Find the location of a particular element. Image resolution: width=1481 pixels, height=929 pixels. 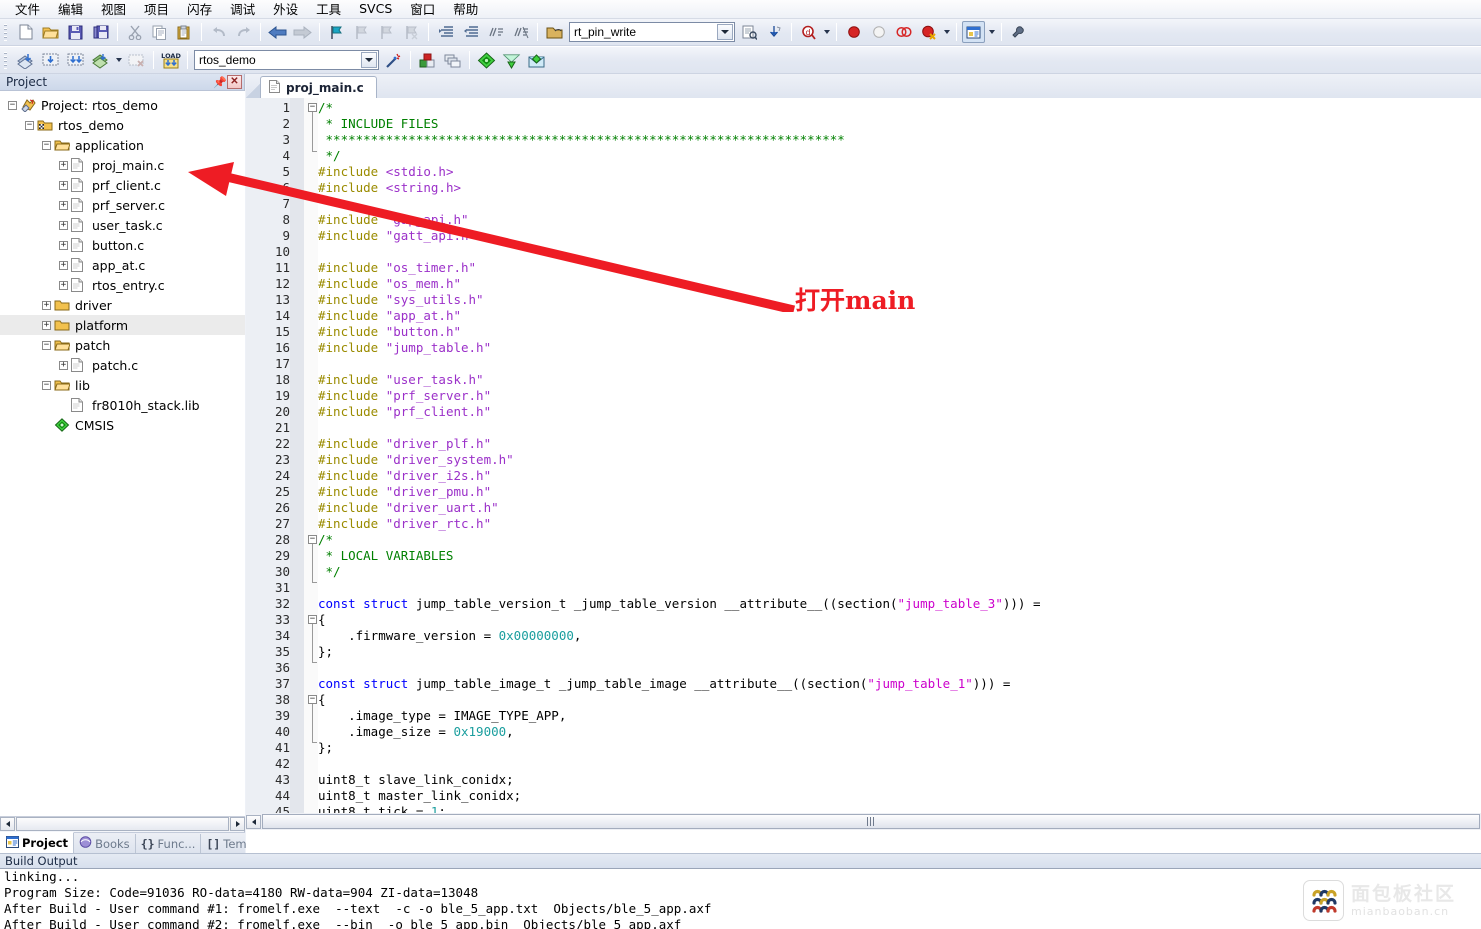

menu-item-file: 文件 is located at coordinates (27, 10).